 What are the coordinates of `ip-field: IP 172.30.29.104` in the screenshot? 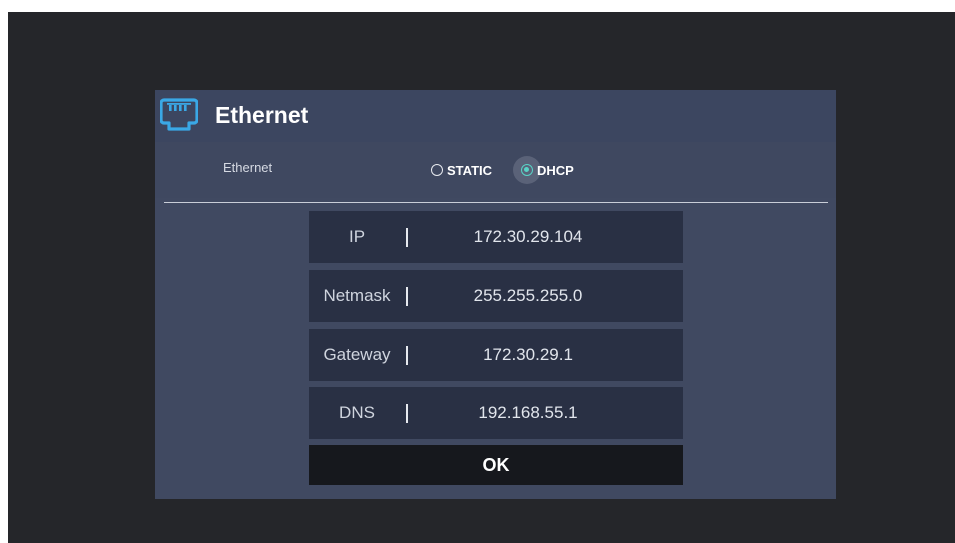 It's located at (496, 237).